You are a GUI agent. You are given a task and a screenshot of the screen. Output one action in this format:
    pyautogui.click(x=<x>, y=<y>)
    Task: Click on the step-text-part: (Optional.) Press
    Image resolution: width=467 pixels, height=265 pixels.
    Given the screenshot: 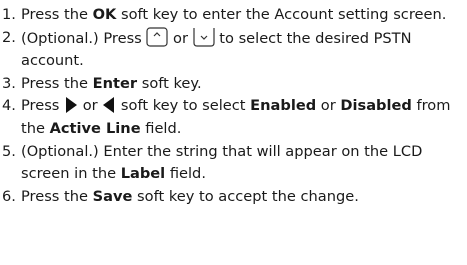 What is the action you would take?
    pyautogui.click(x=84, y=38)
    